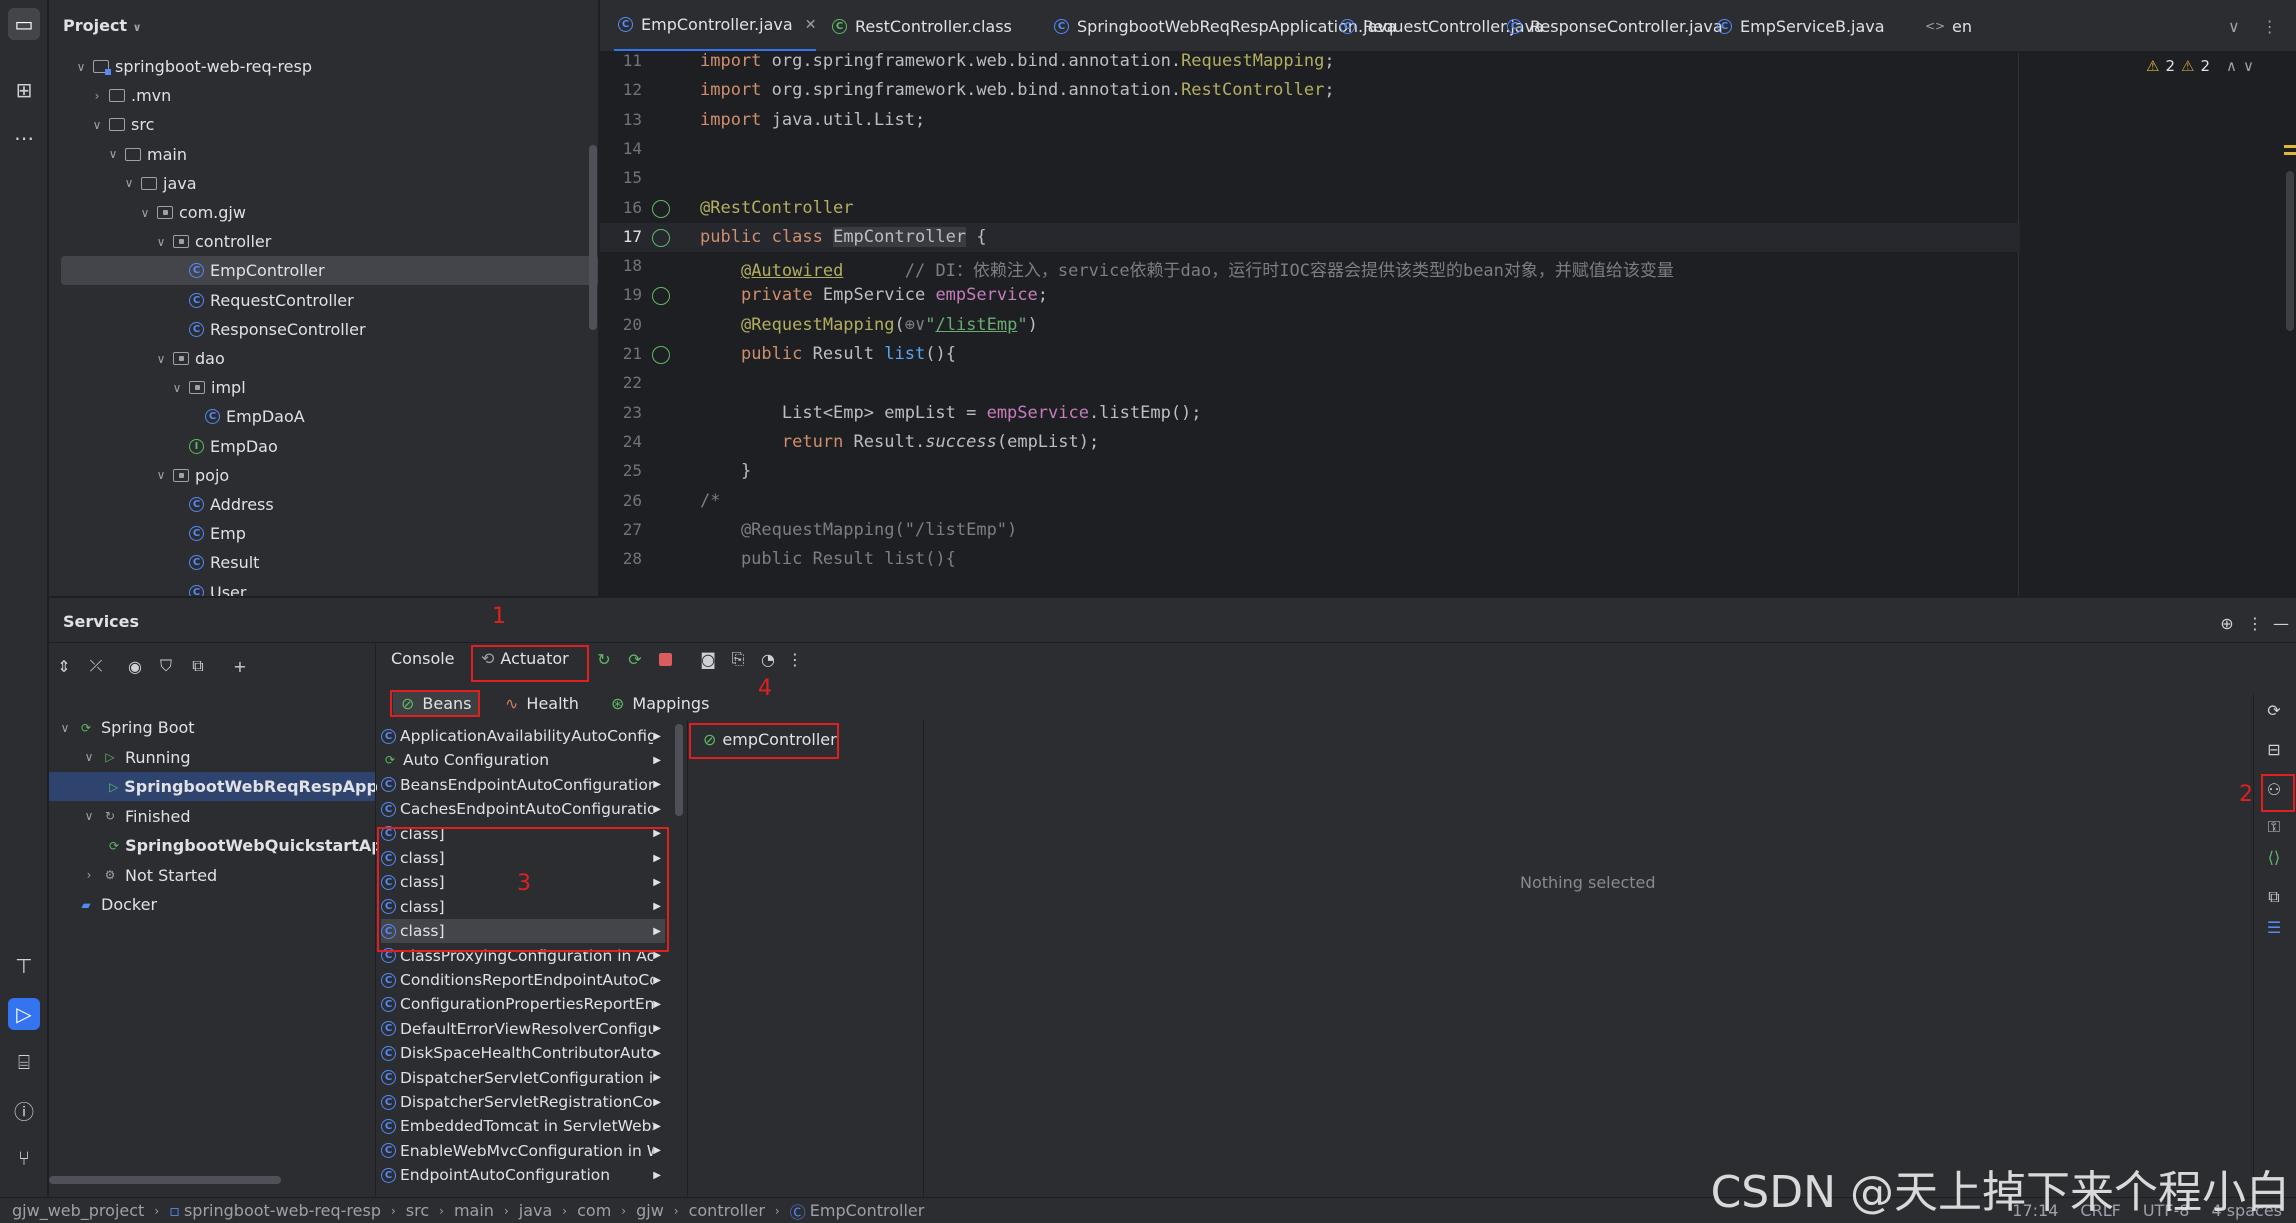  What do you see at coordinates (828, 559) in the screenshot?
I see `code-line: public Result list(){` at bounding box center [828, 559].